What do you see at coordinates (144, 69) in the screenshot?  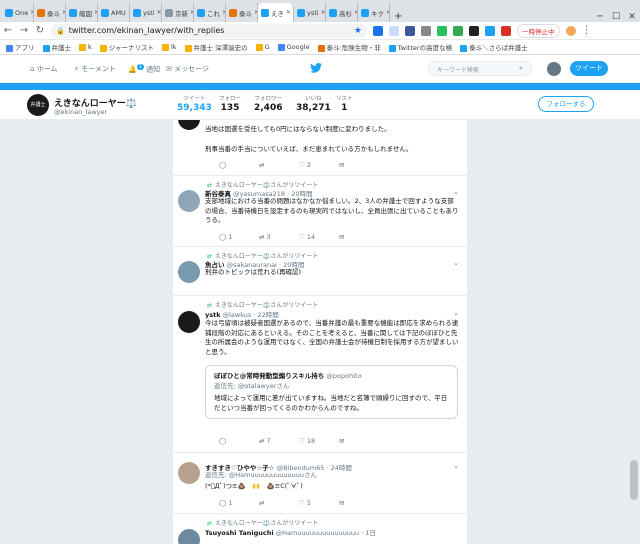 I see `nav-notifications: 🔔 1 通知` at bounding box center [144, 69].